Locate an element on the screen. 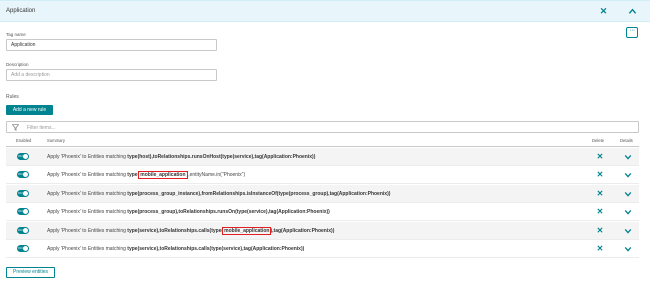 The width and height of the screenshot is (650, 286). rule-condition-text: ),entityName.in("Phoenix") is located at coordinates (216, 175).